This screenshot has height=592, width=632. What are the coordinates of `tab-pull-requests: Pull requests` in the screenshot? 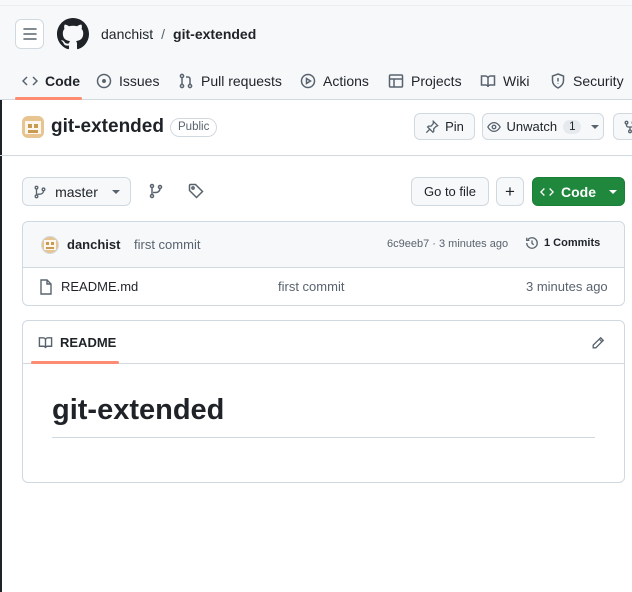 It's located at (230, 81).